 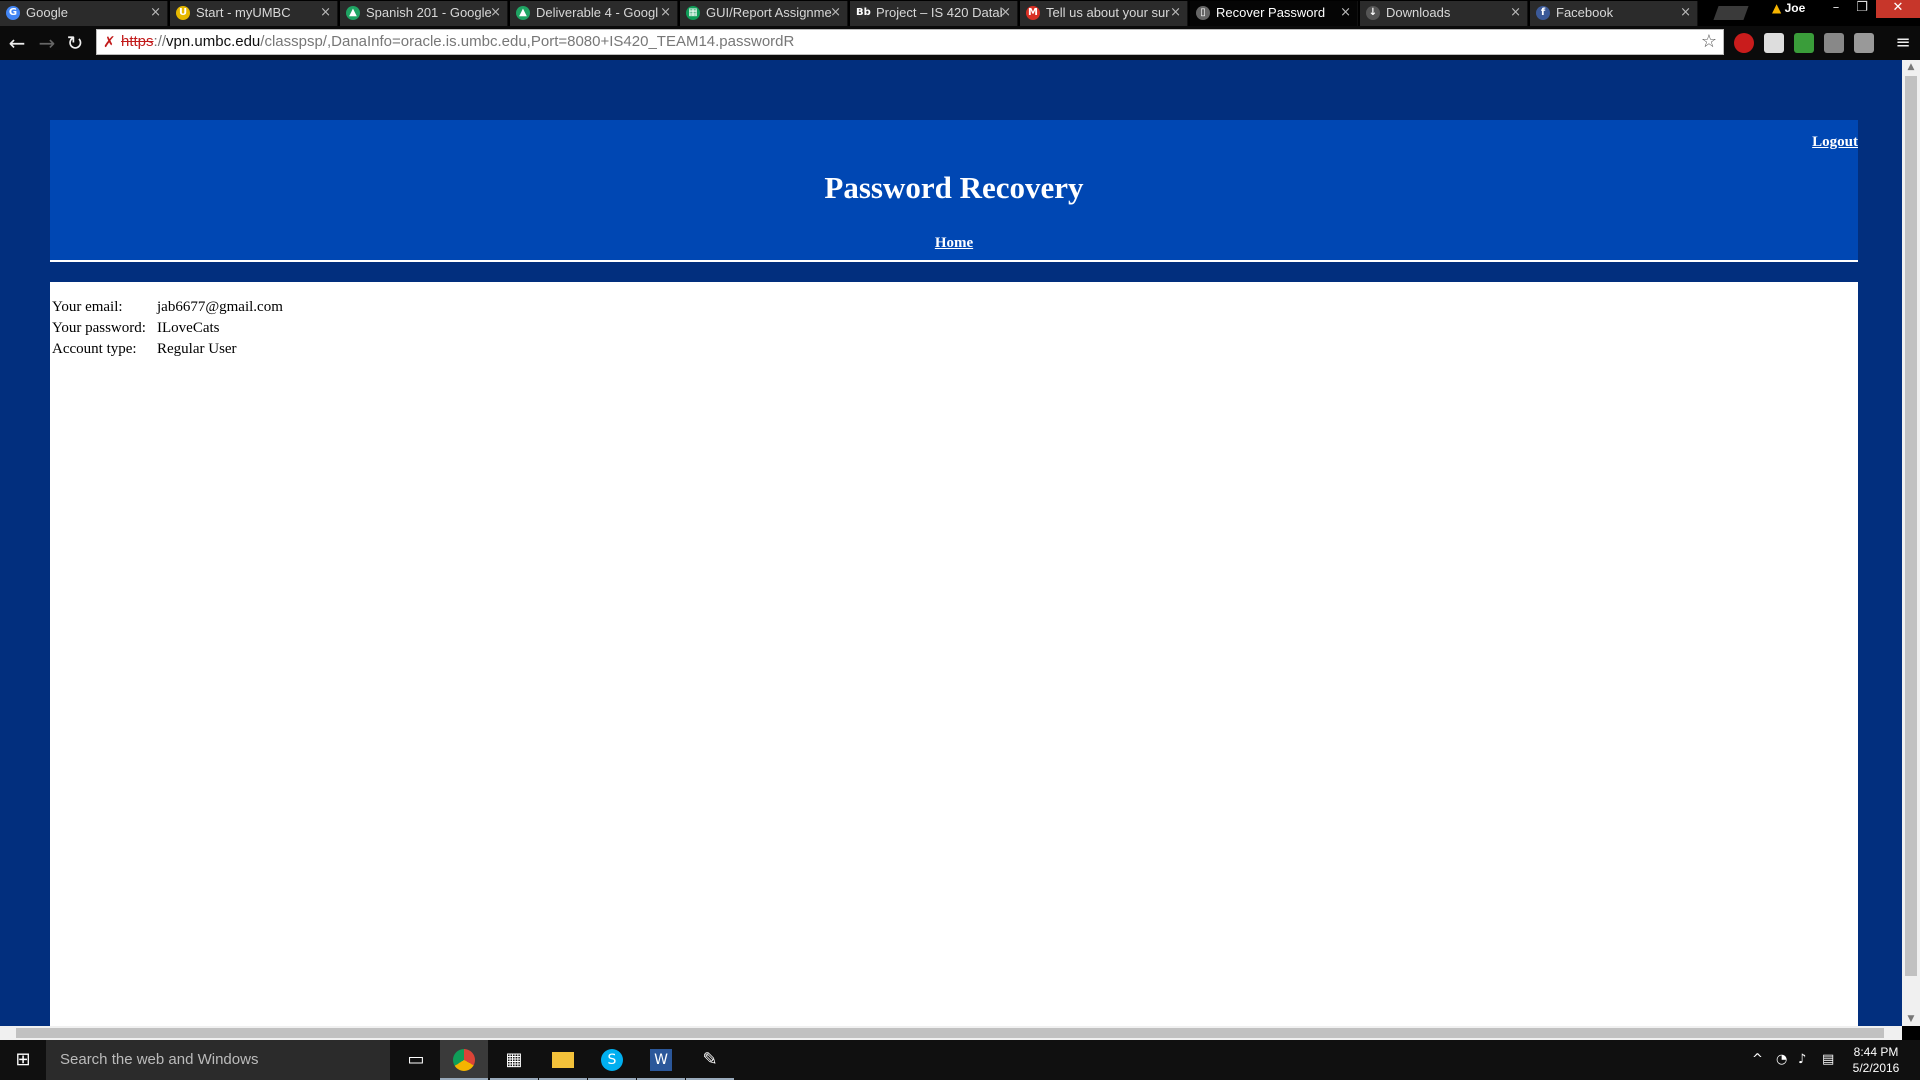 I want to click on clock-date: 5/2/2016, so click(x=1876, y=1068).